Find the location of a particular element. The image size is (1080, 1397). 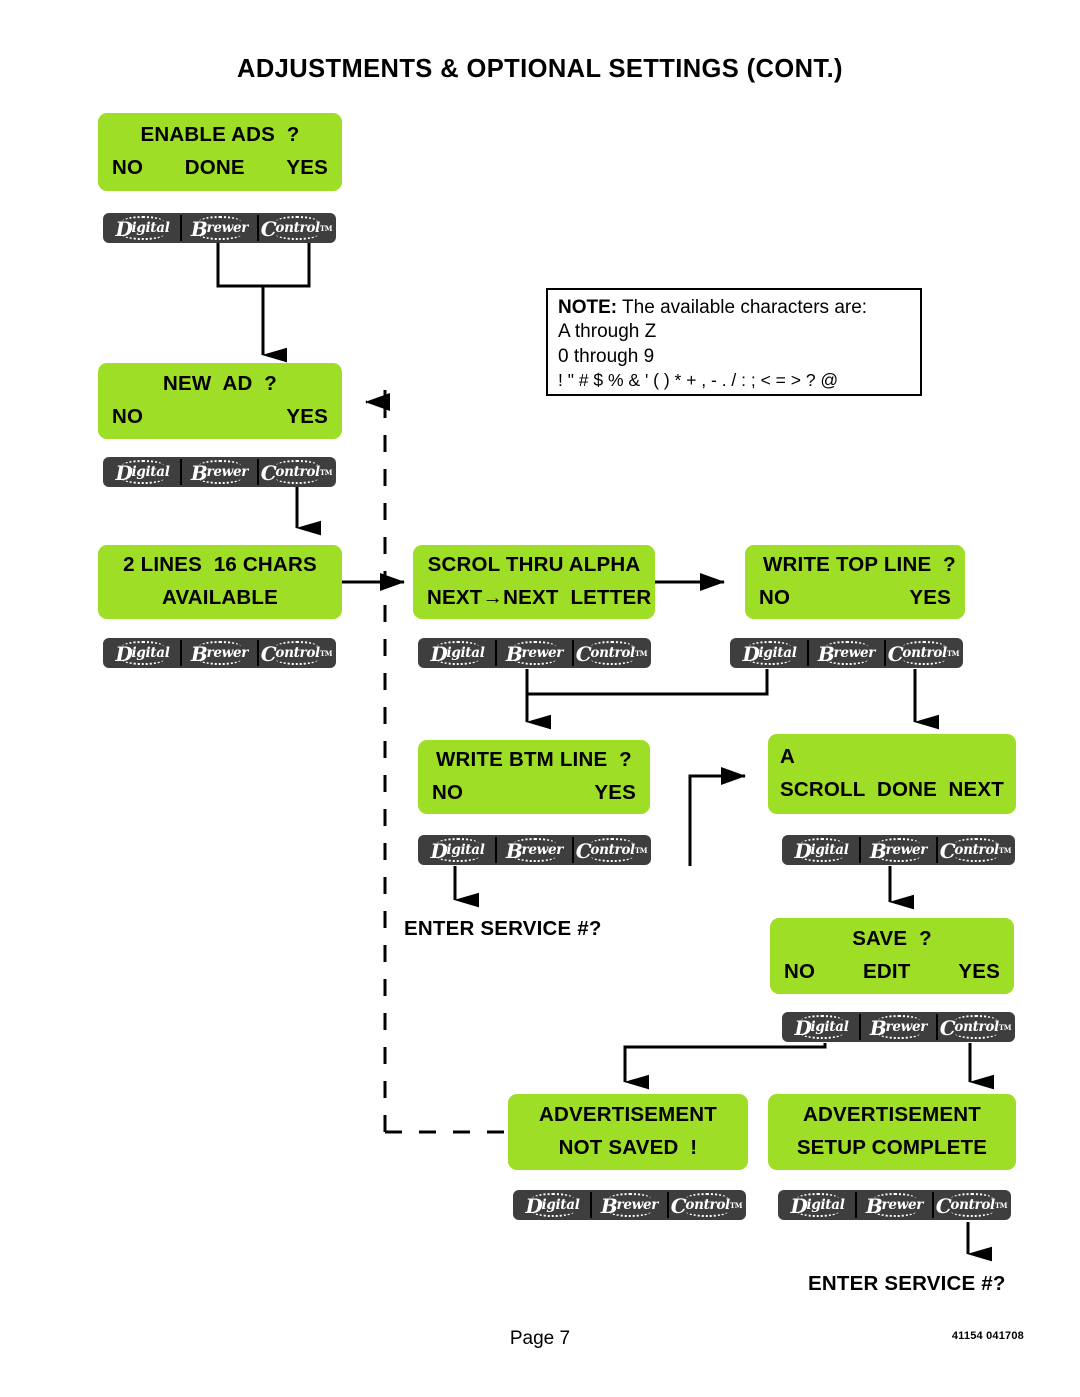

note-line-1: NOTE: The available characters are: is located at coordinates (734, 308).